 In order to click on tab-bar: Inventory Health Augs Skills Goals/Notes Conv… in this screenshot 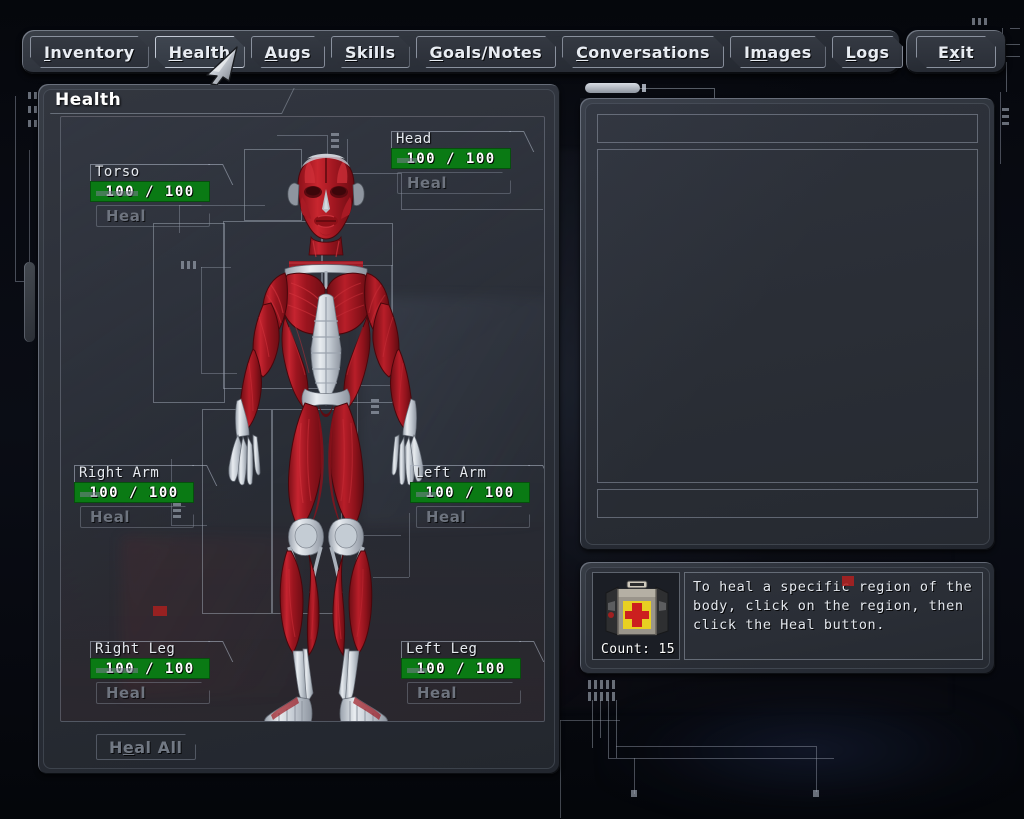, I will do `click(461, 52)`.